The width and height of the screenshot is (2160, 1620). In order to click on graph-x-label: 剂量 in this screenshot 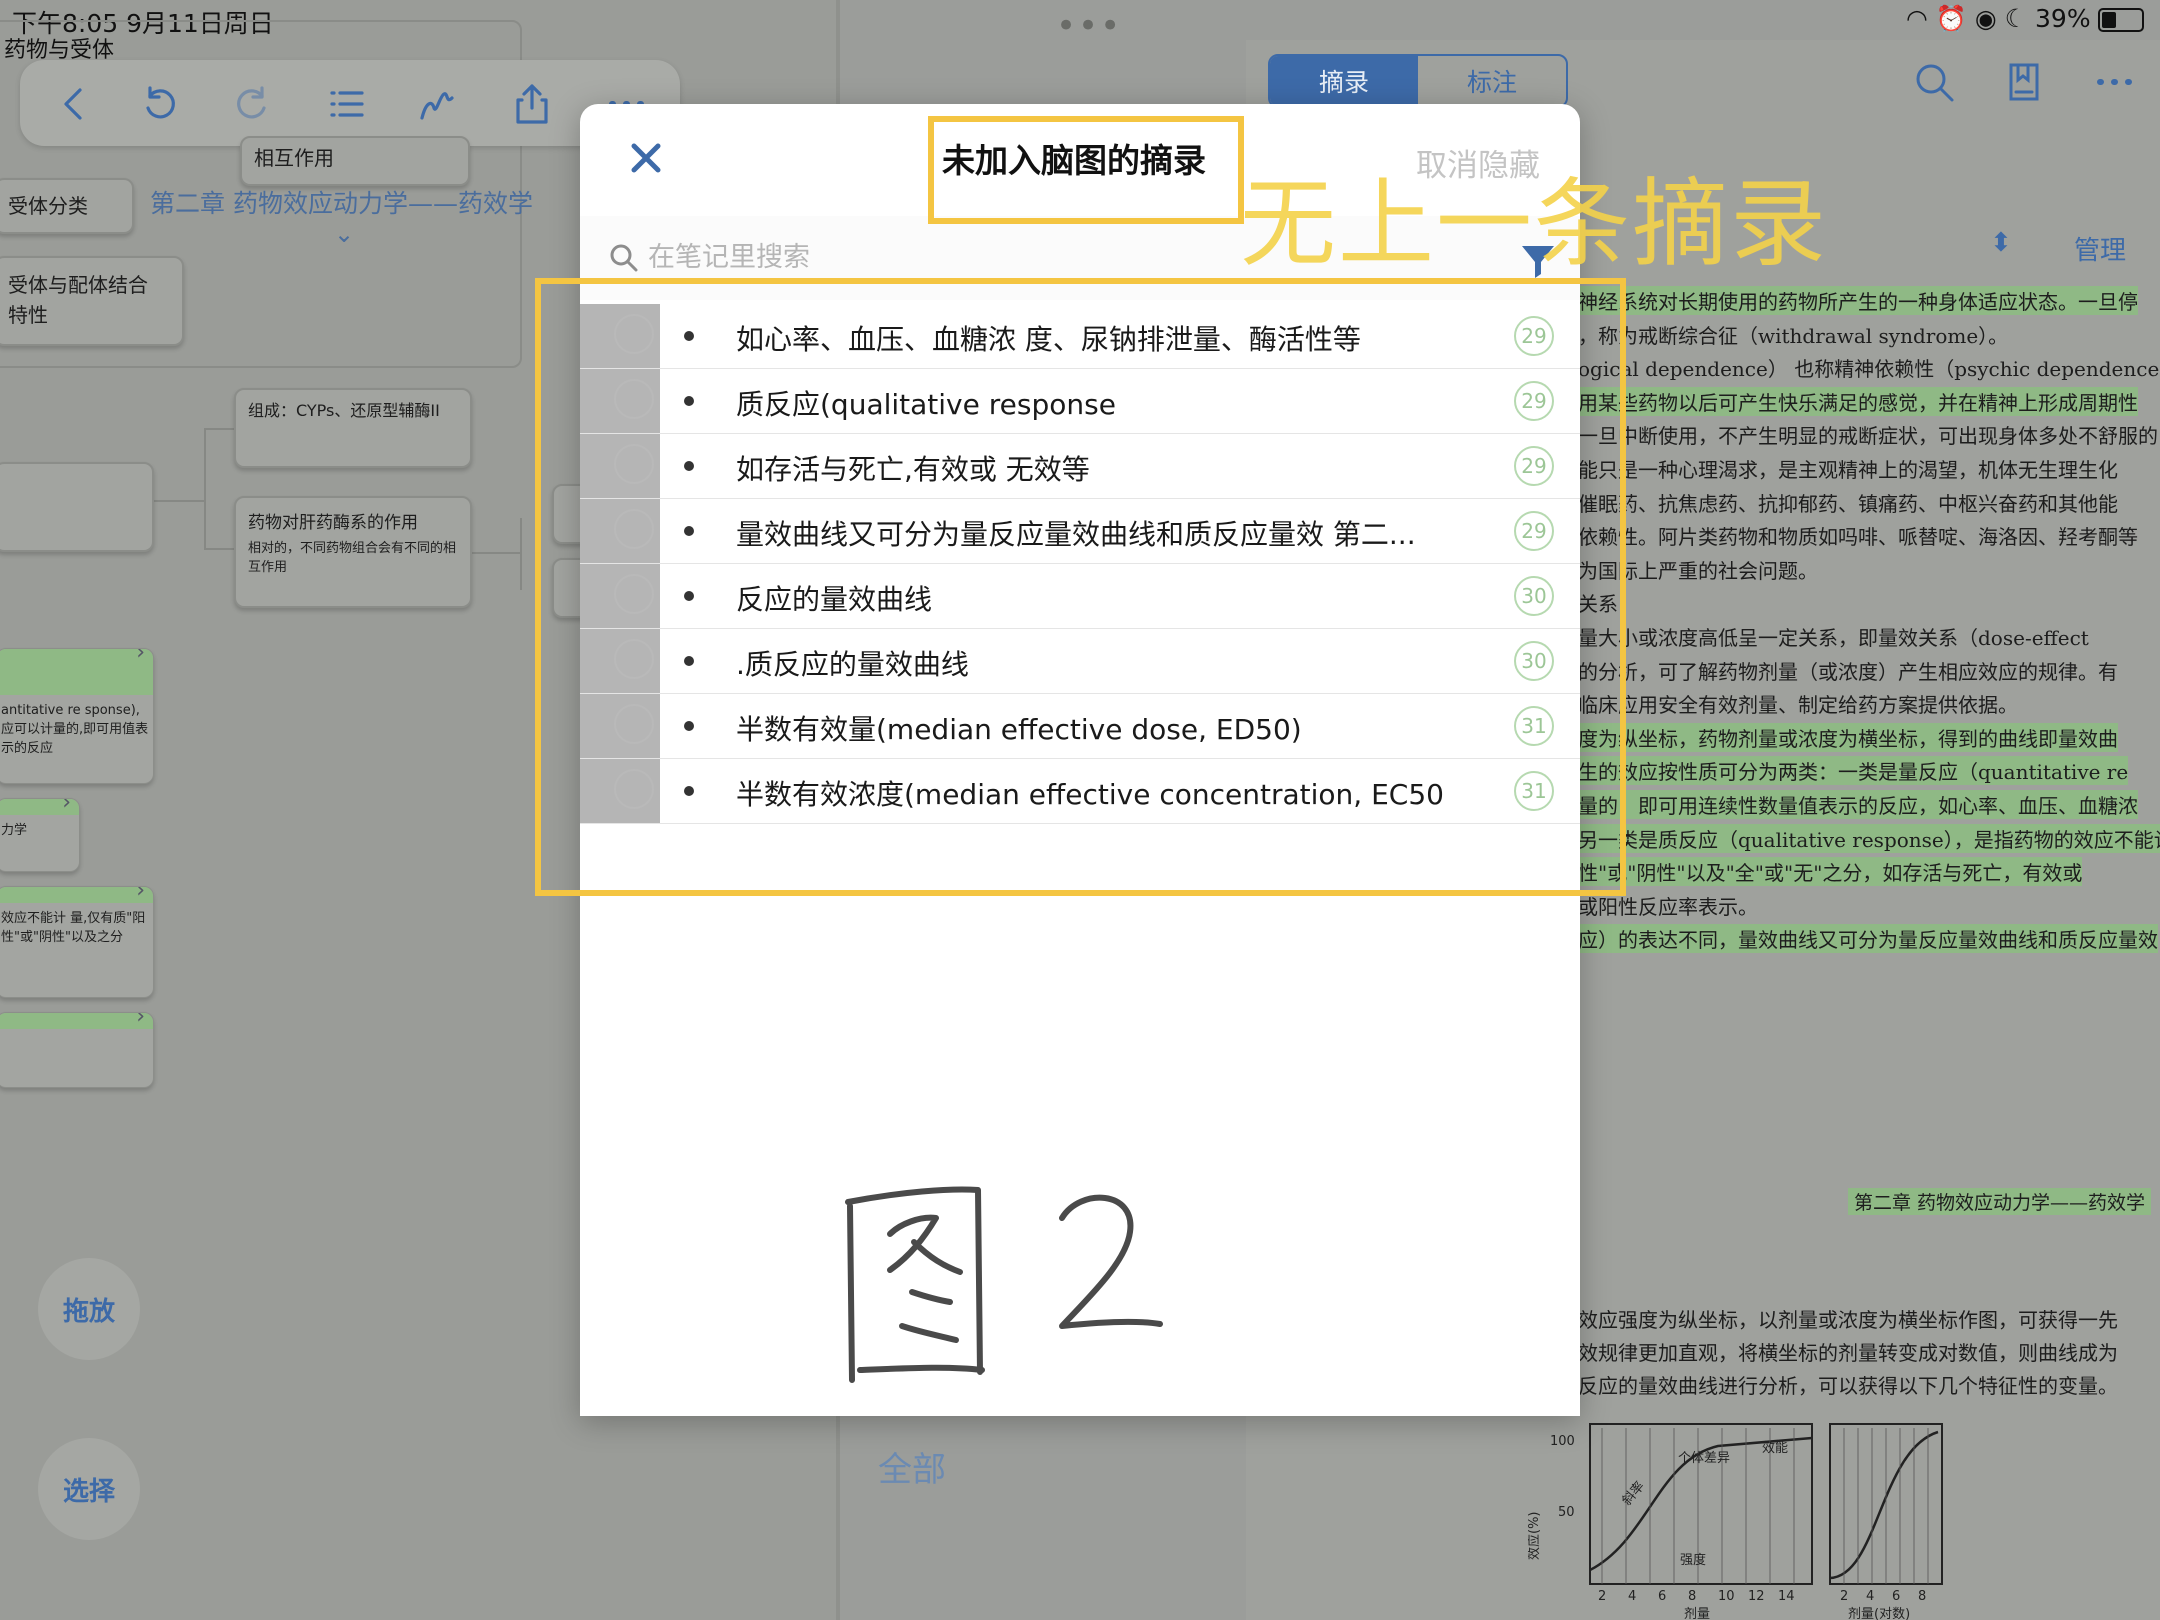, I will do `click(1697, 1613)`.